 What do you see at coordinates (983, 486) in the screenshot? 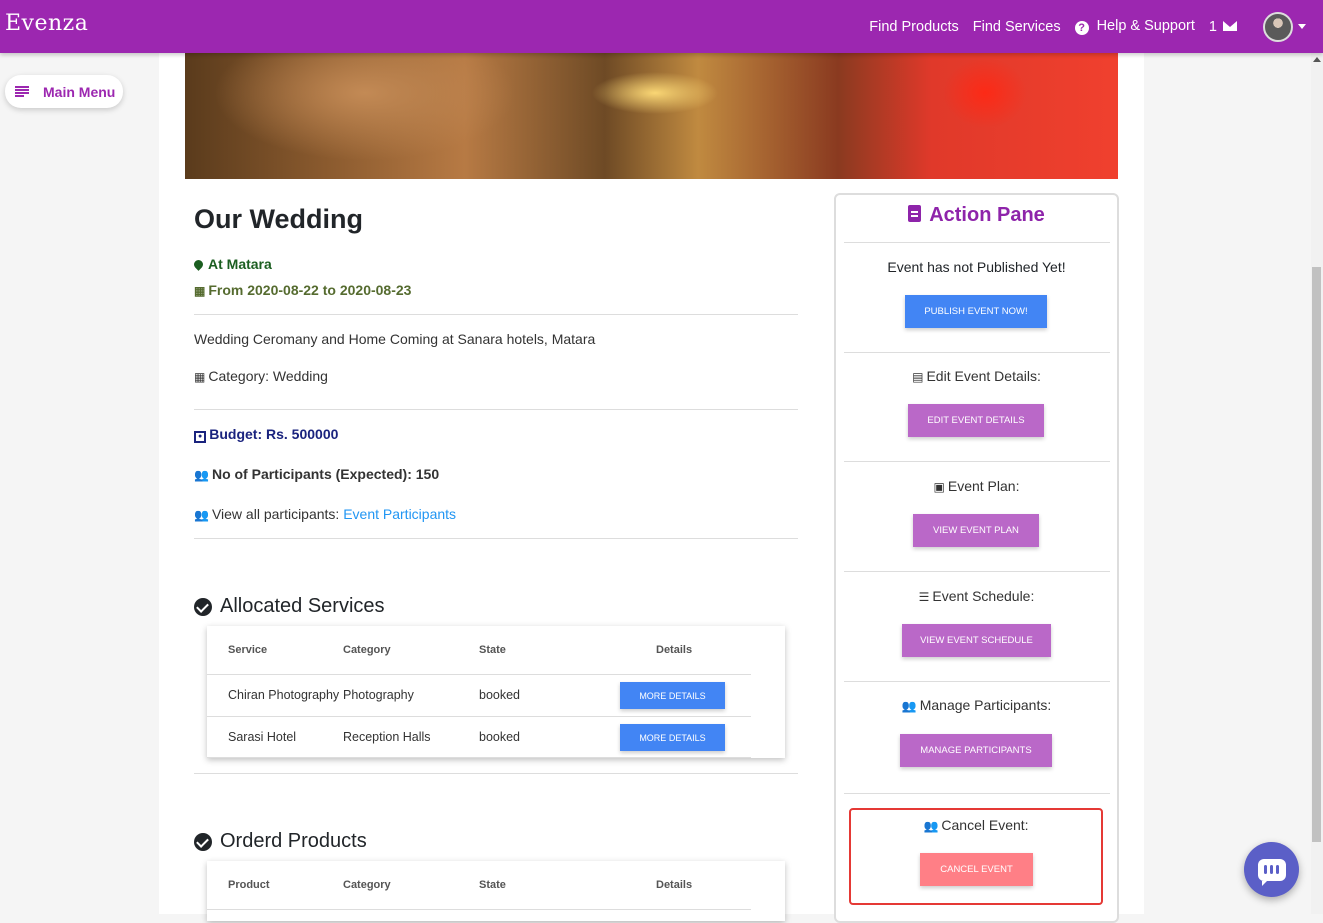
I see `event-plan-label-text: Event Plan:` at bounding box center [983, 486].